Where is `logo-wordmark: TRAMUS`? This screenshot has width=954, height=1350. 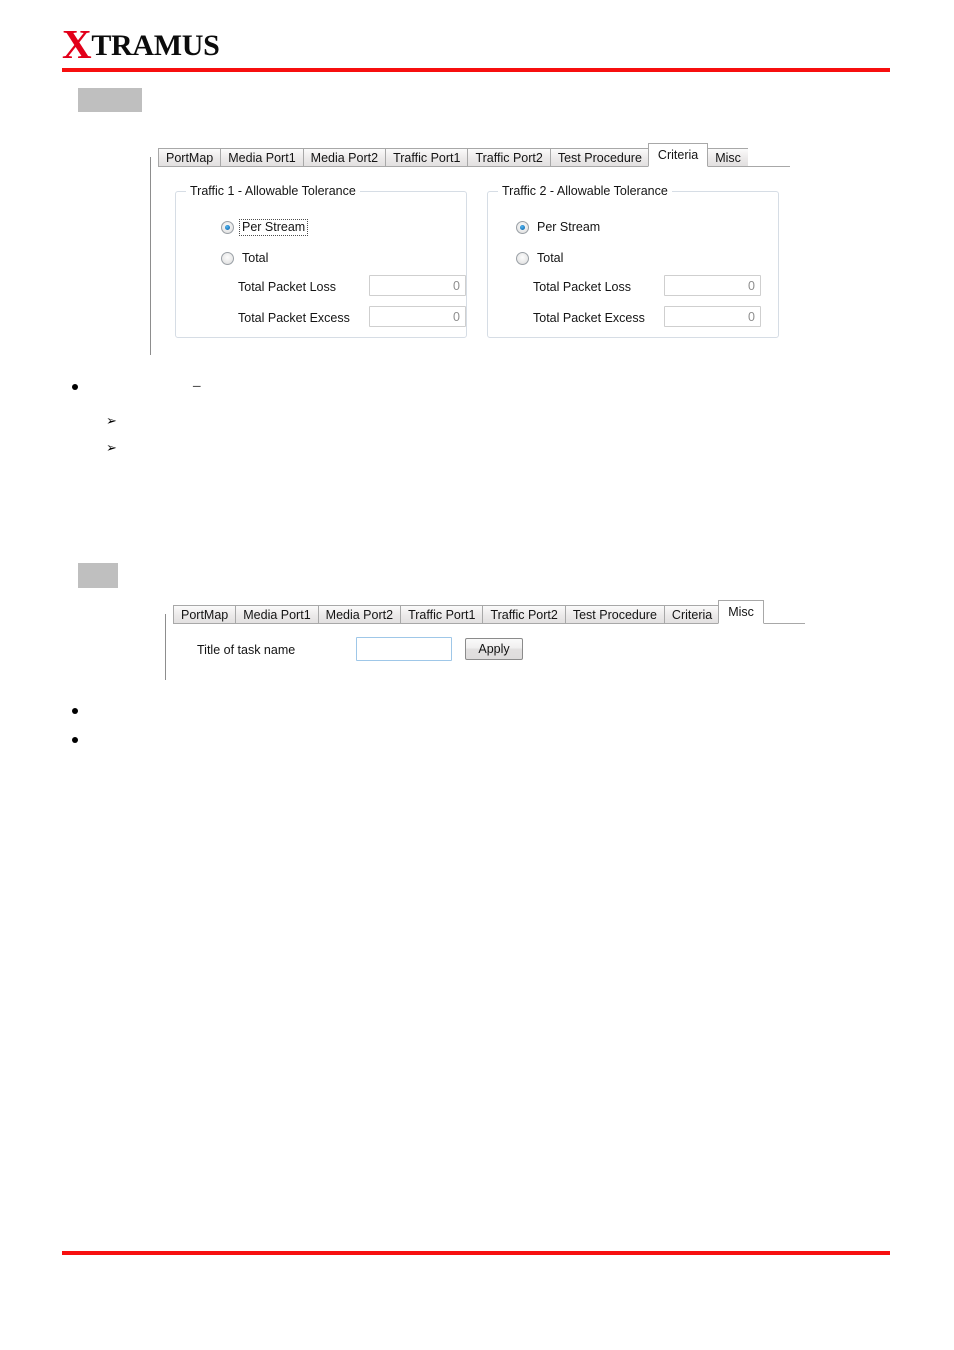 logo-wordmark: TRAMUS is located at coordinates (155, 45).